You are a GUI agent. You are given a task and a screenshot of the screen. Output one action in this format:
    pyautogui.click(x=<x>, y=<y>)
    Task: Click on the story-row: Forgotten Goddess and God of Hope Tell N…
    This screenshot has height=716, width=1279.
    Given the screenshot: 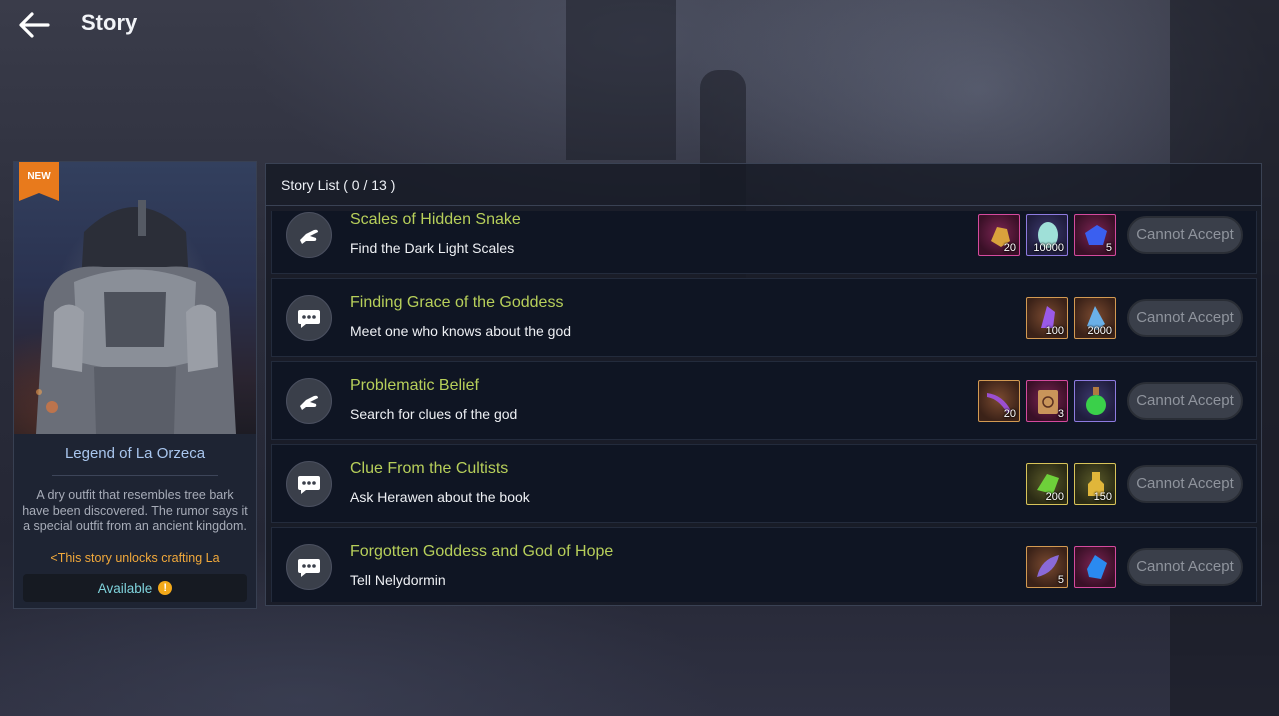 What is the action you would take?
    pyautogui.click(x=764, y=564)
    